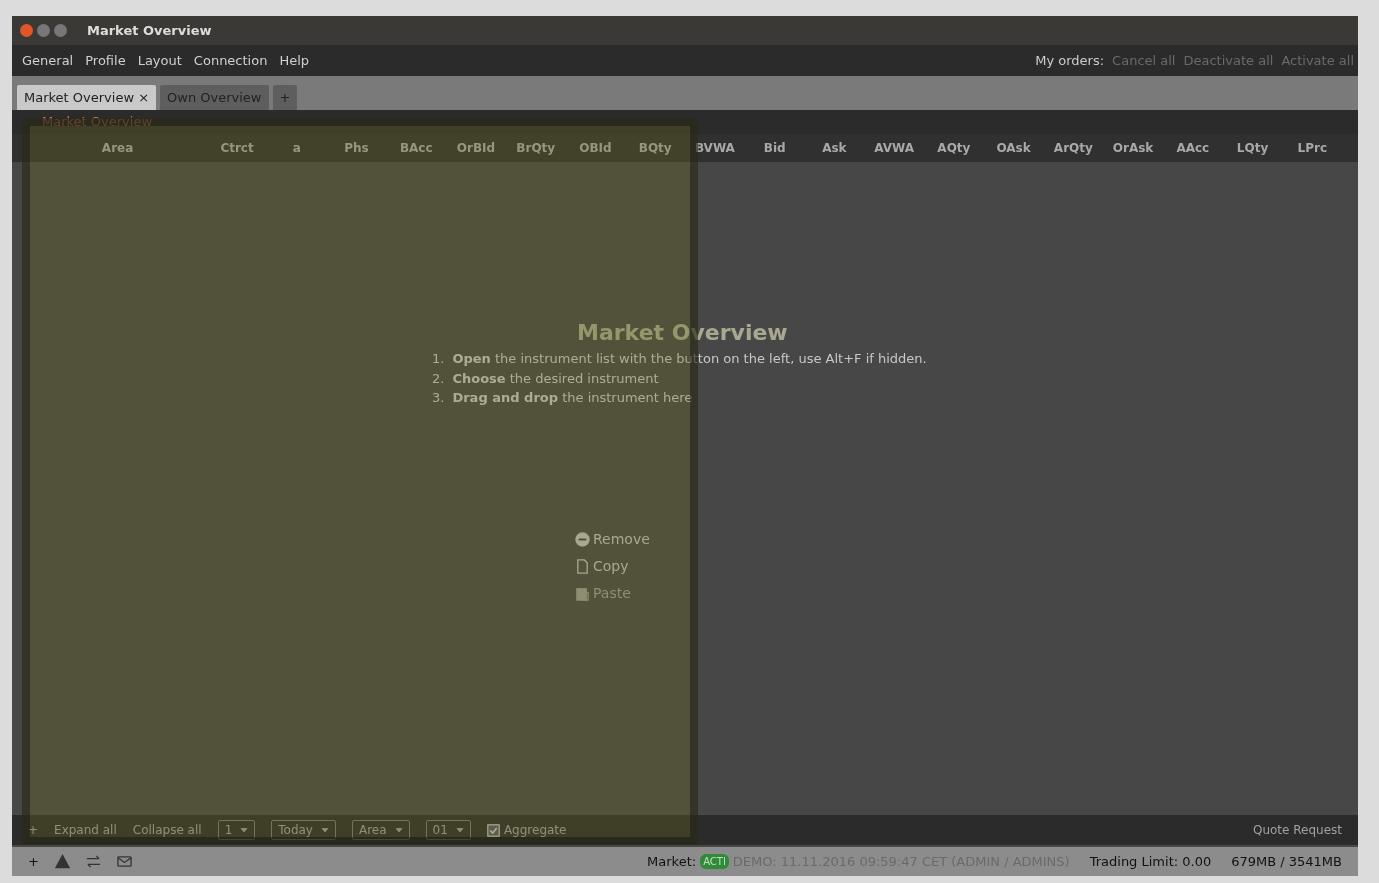  I want to click on order-action-link: Activate all, so click(1317, 60).